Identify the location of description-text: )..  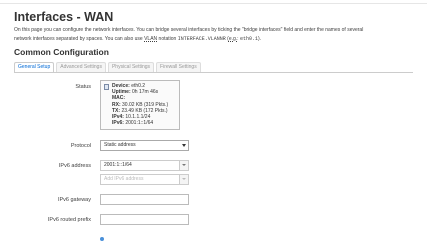
(259, 38).